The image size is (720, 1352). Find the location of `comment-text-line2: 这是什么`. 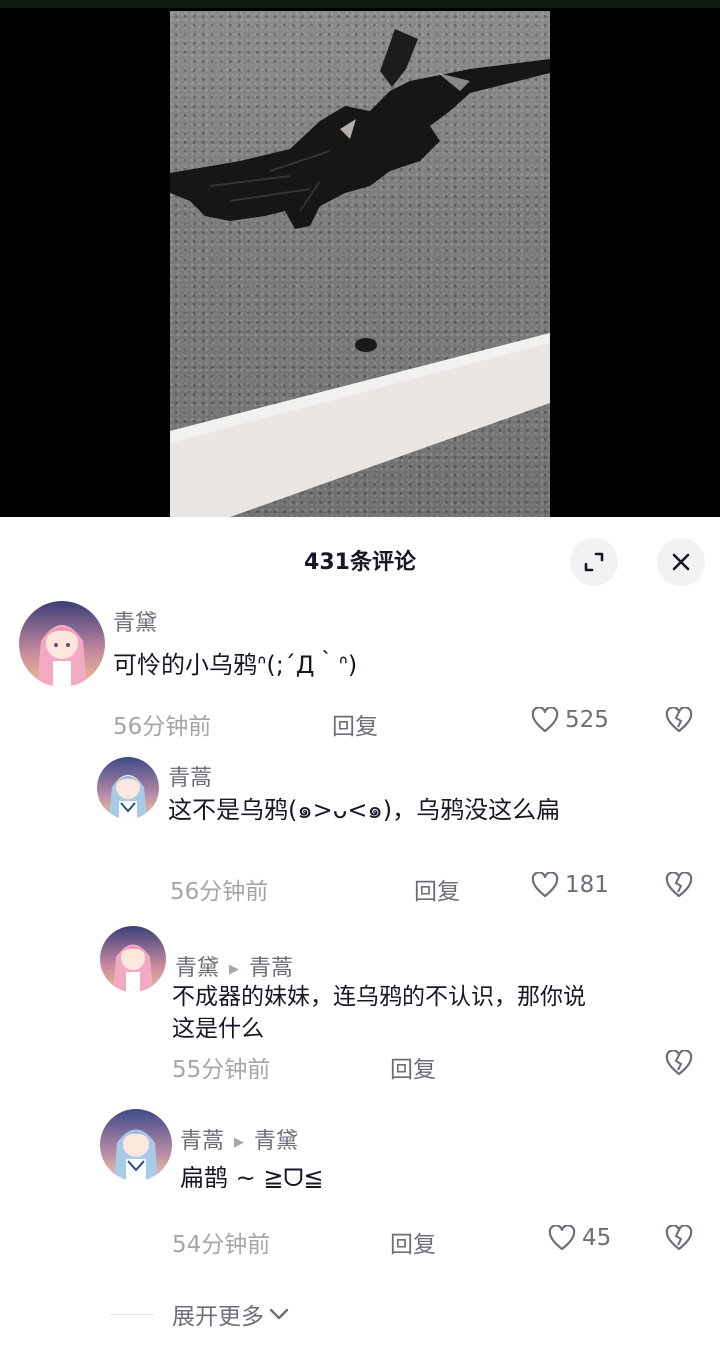

comment-text-line2: 这是什么 is located at coordinates (218, 1029).